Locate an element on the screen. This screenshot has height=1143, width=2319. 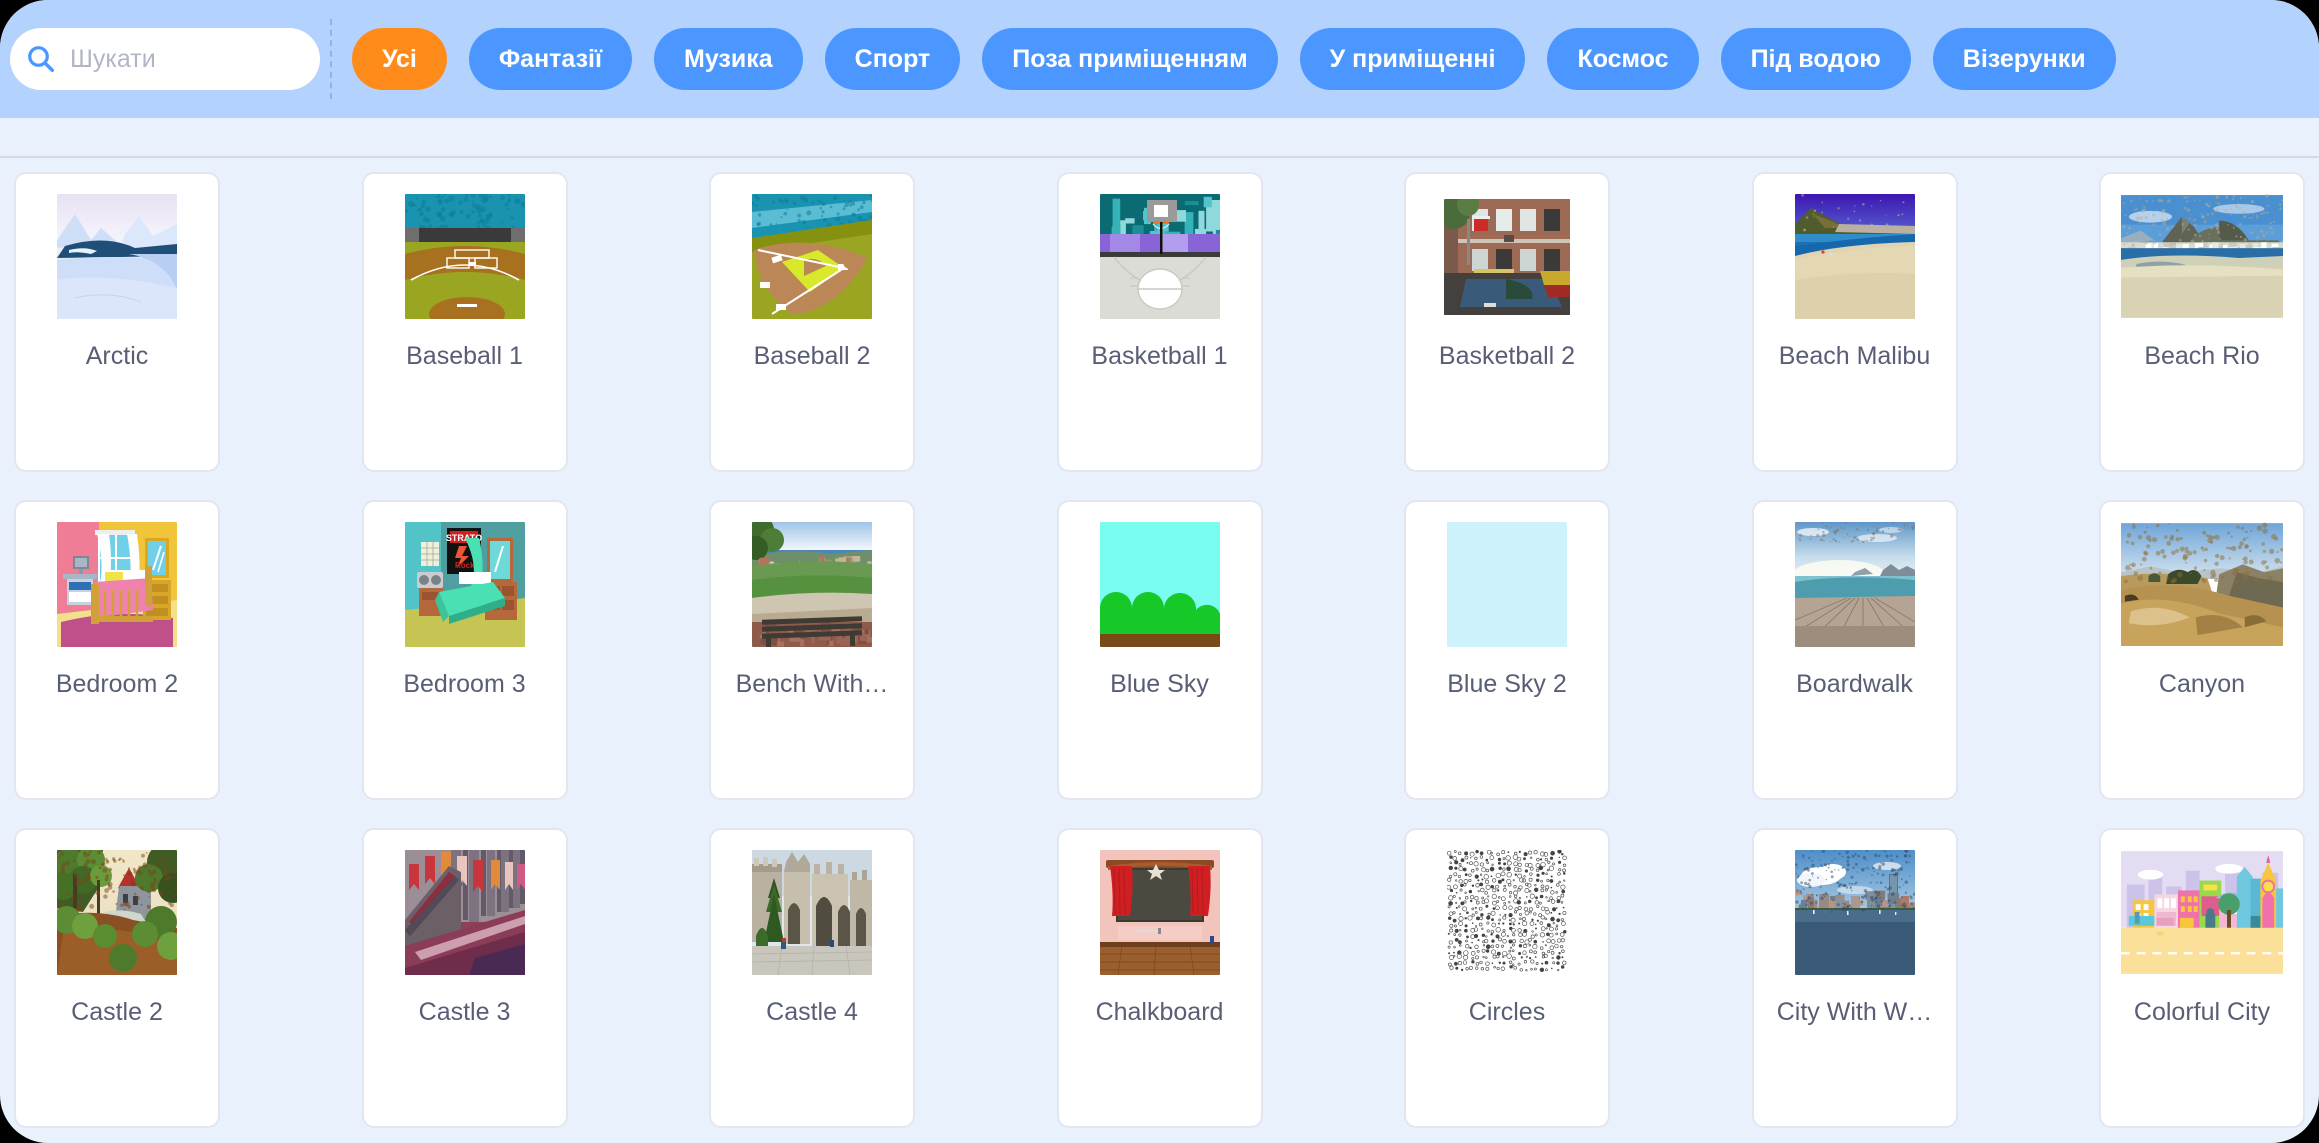
backdrop-thumbnail: STRATORocks is located at coordinates (464, 584).